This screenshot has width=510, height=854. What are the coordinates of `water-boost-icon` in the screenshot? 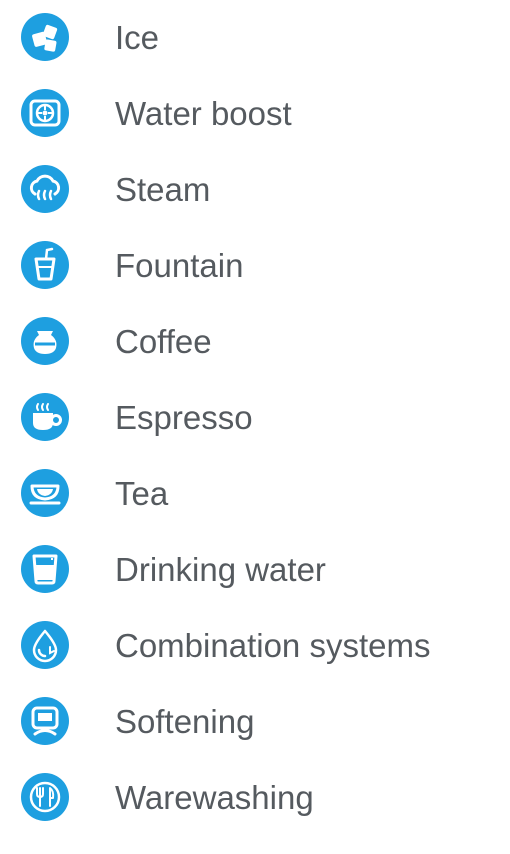 It's located at (45, 113).